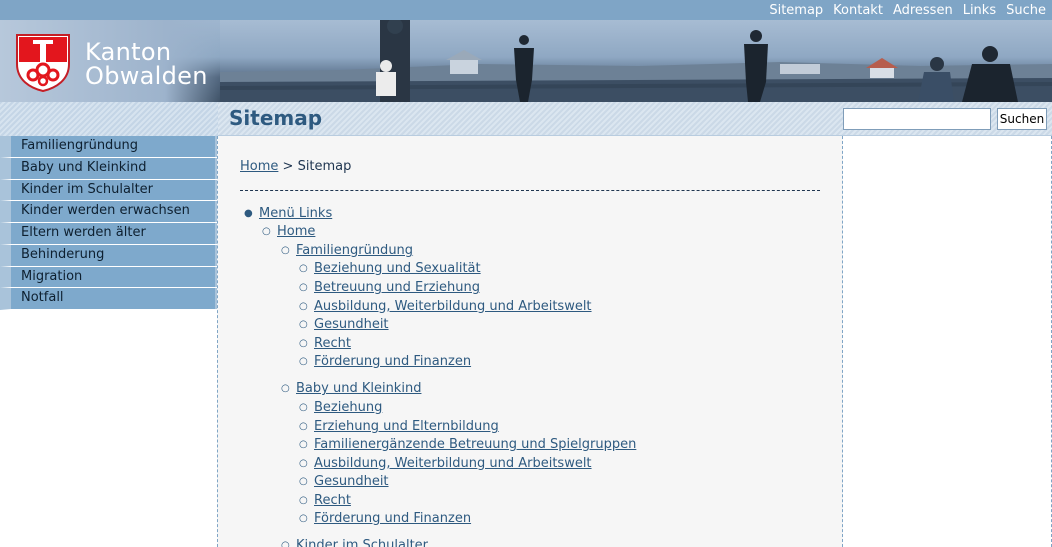 This screenshot has width=1052, height=547. Describe the element at coordinates (324, 166) in the screenshot. I see `breadcrumb-current: Sitemap` at that location.